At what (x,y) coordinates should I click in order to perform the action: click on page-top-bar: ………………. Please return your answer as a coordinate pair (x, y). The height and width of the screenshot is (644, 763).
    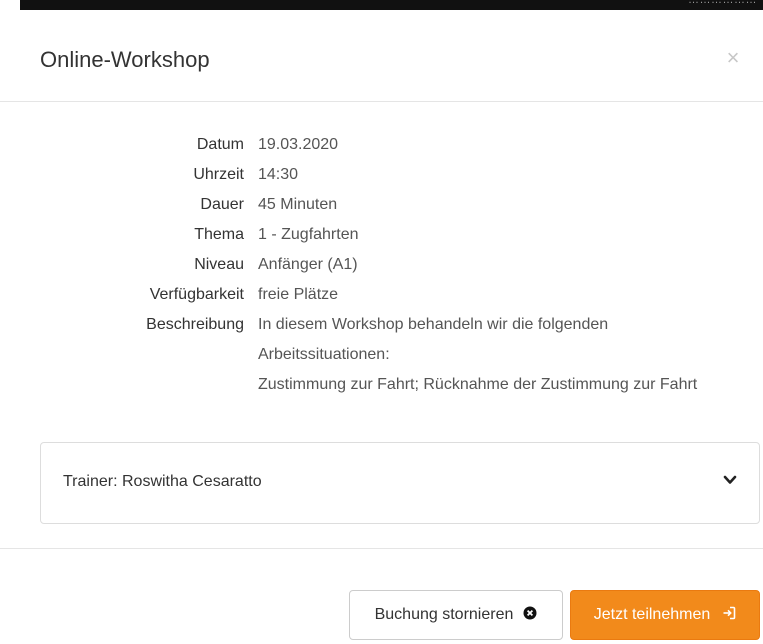
    Looking at the image, I should click on (391, 5).